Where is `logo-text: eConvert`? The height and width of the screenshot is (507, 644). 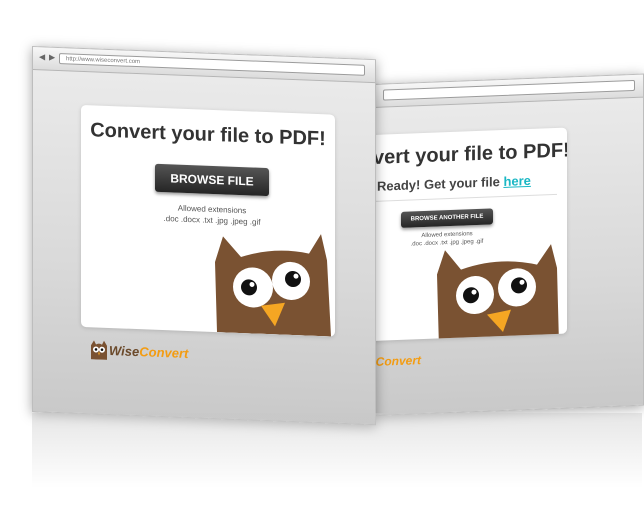
logo-text: eConvert is located at coordinates (397, 361).